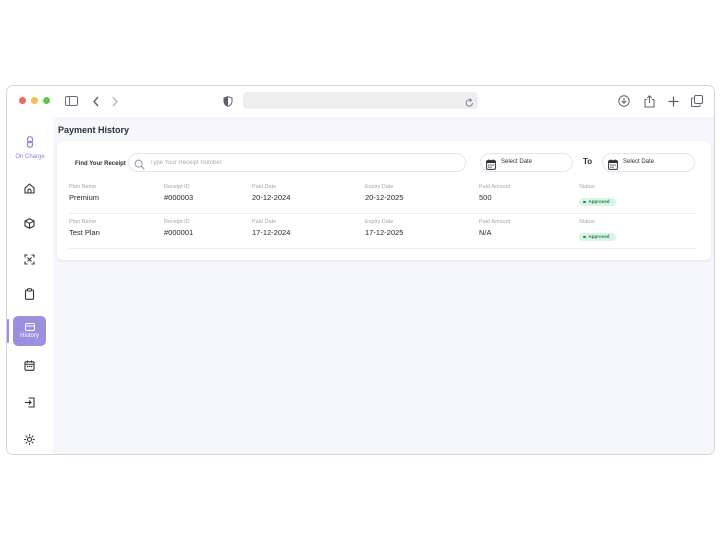 The height and width of the screenshot is (540, 720). What do you see at coordinates (624, 101) in the screenshot?
I see `download-icon` at bounding box center [624, 101].